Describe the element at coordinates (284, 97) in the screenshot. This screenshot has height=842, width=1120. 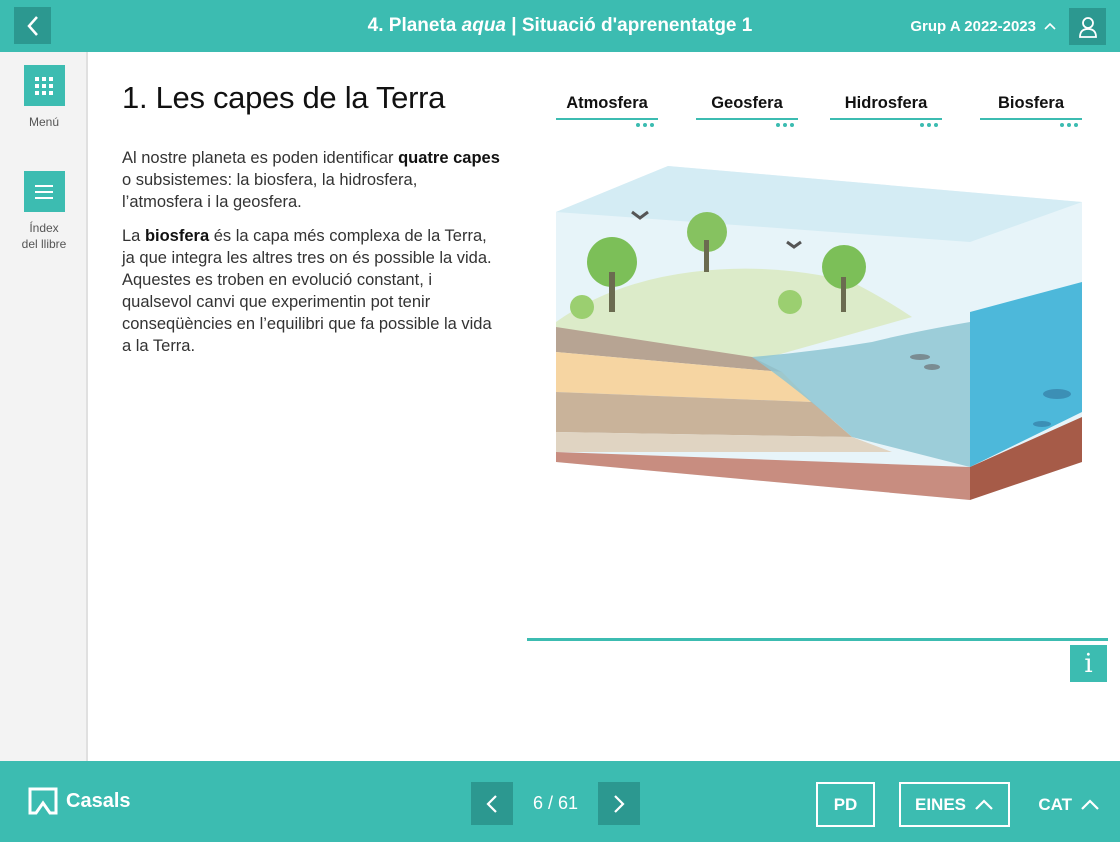
I see `page-title: 1. Les capes de la Terra` at that location.